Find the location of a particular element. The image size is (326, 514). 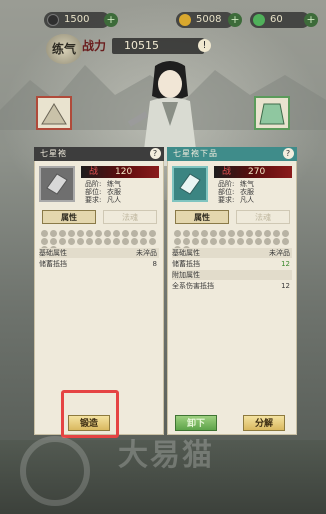

robe-icon is located at coordinates (272, 114).